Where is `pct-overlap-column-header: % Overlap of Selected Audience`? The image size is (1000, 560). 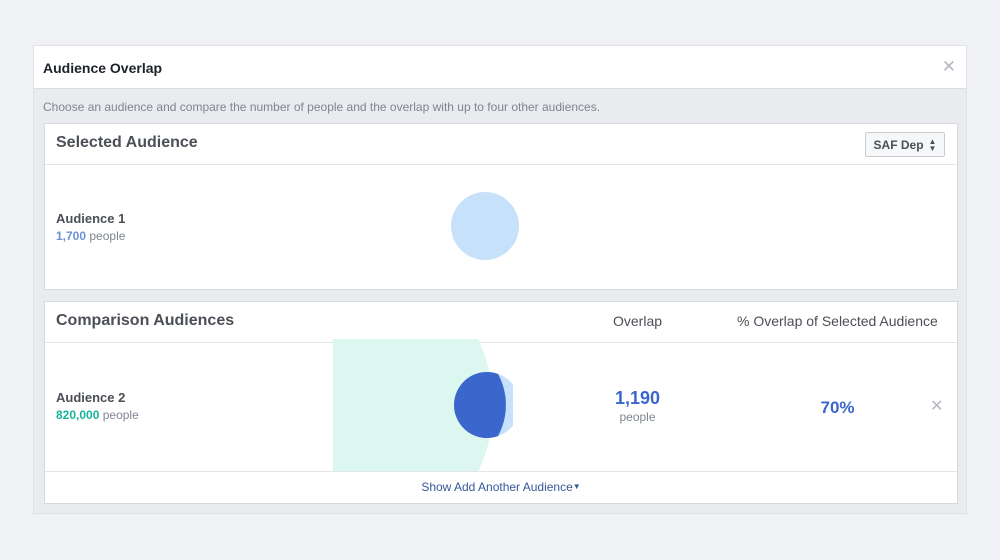
pct-overlap-column-header: % Overlap of Selected Audience is located at coordinates (837, 321).